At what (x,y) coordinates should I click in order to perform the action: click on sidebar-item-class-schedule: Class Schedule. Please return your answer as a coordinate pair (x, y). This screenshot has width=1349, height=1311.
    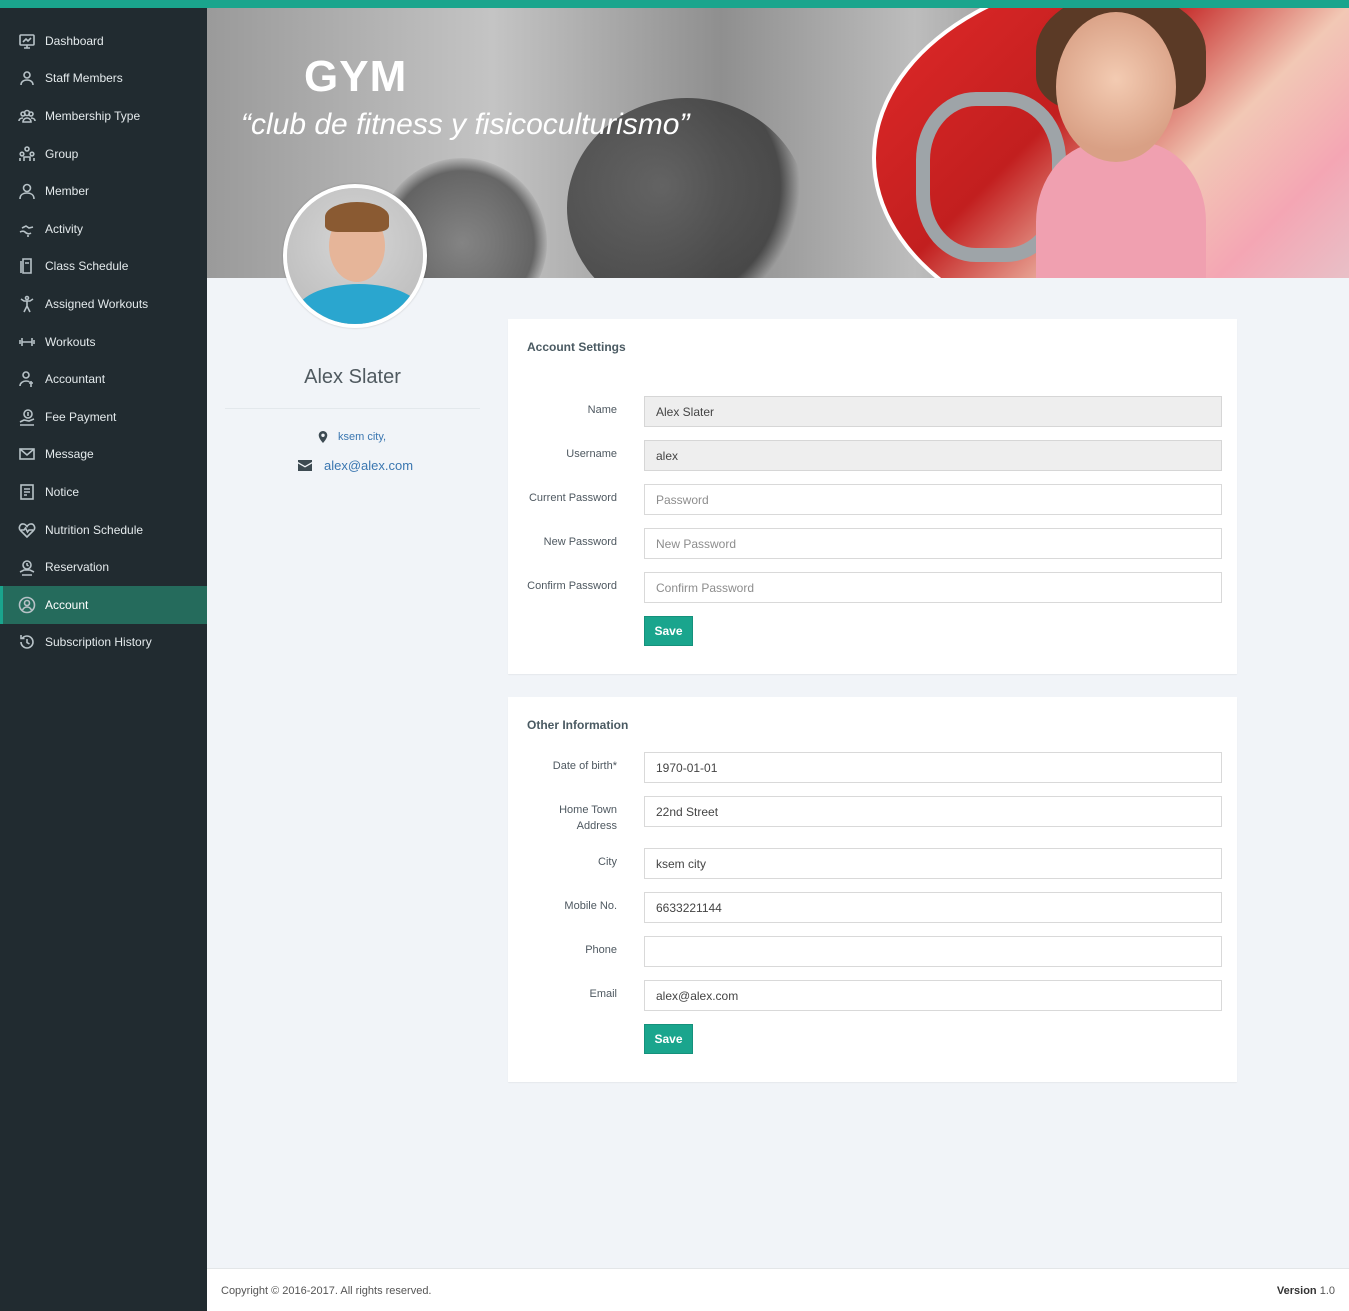
    Looking at the image, I should click on (103, 267).